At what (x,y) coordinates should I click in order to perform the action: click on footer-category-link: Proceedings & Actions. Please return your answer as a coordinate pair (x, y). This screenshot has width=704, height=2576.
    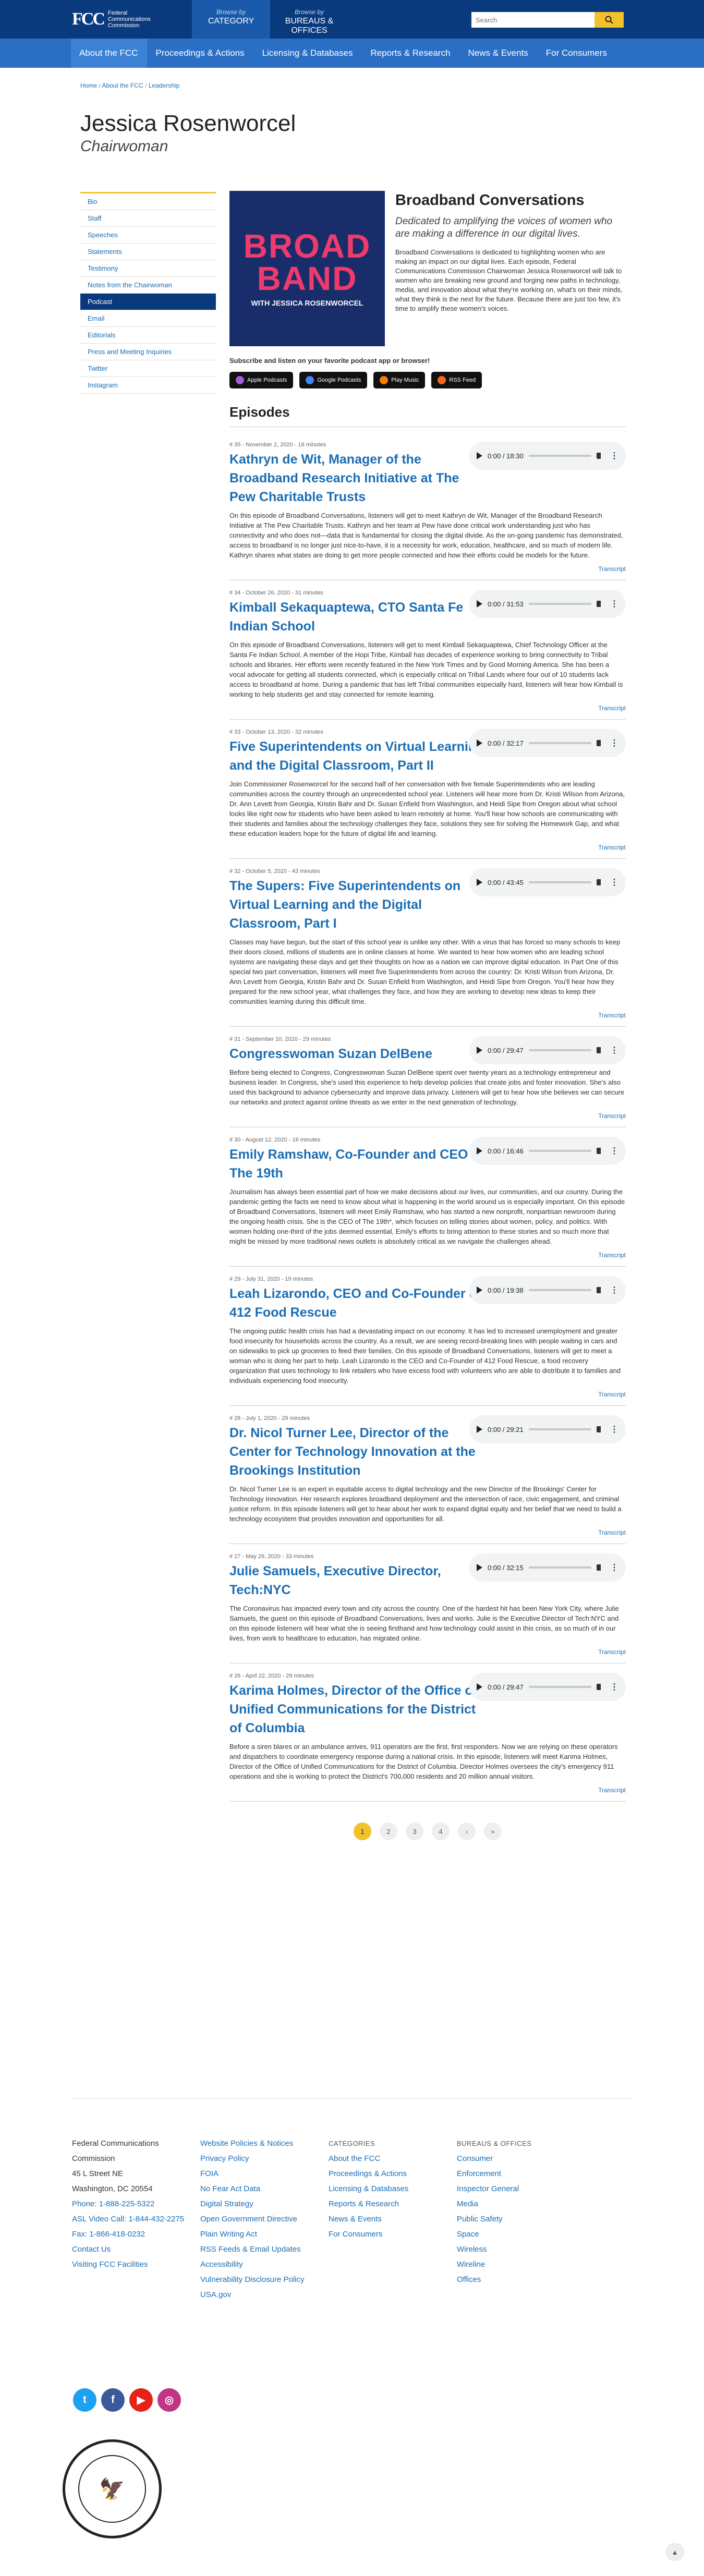
    Looking at the image, I should click on (393, 2173).